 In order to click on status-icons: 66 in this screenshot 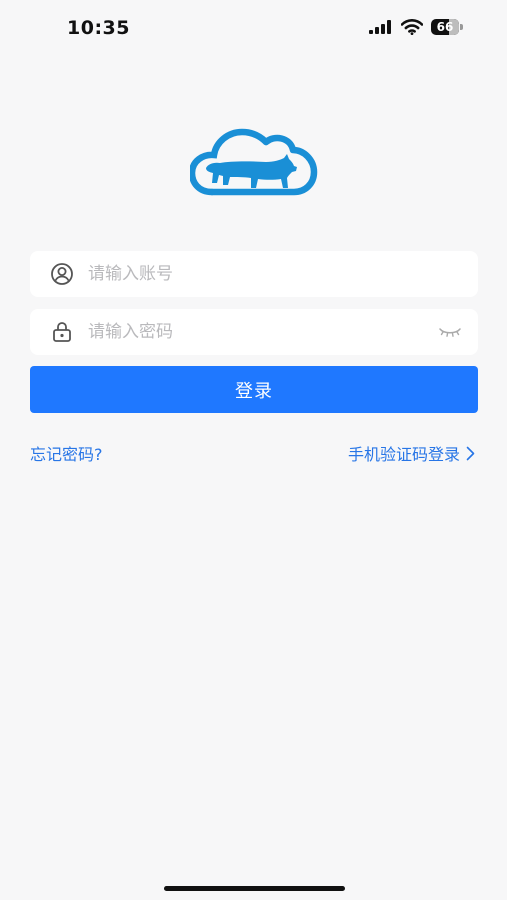, I will do `click(416, 27)`.